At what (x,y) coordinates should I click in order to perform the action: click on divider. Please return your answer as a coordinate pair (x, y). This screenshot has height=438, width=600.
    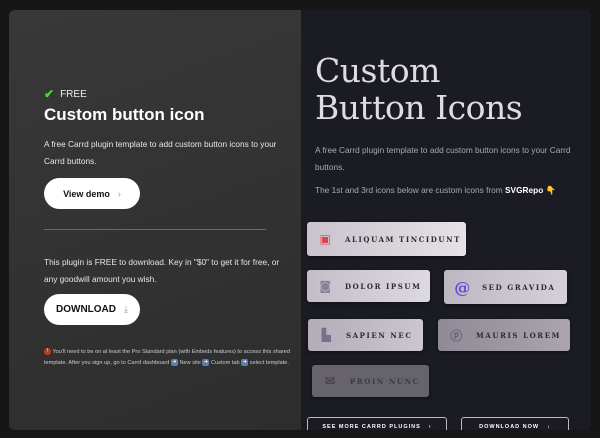
    Looking at the image, I should click on (155, 229).